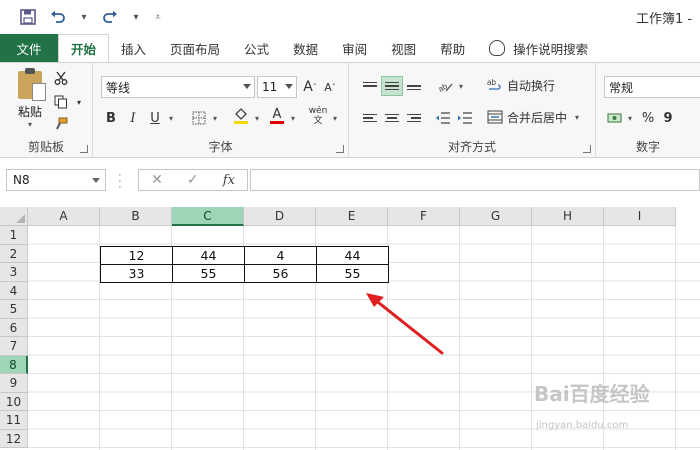  Describe the element at coordinates (465, 118) in the screenshot. I see `increase-indent-icon` at that location.